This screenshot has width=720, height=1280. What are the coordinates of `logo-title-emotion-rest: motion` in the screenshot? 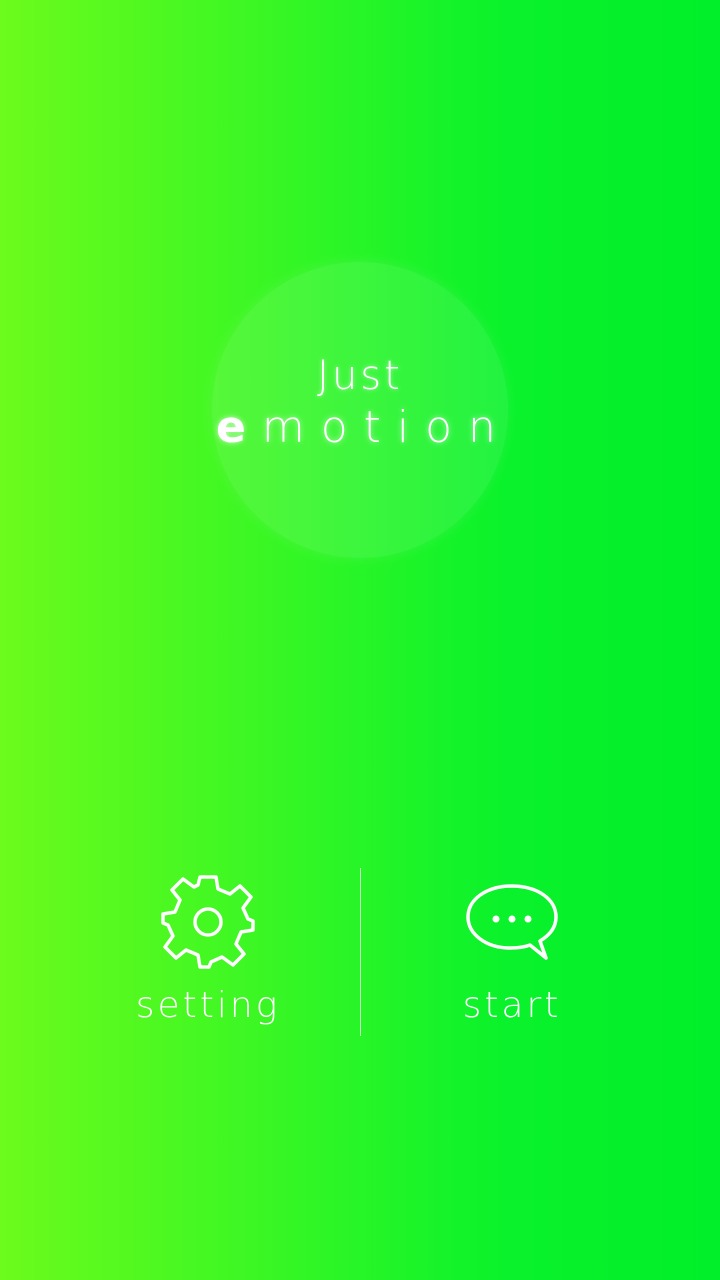 It's located at (386, 427).